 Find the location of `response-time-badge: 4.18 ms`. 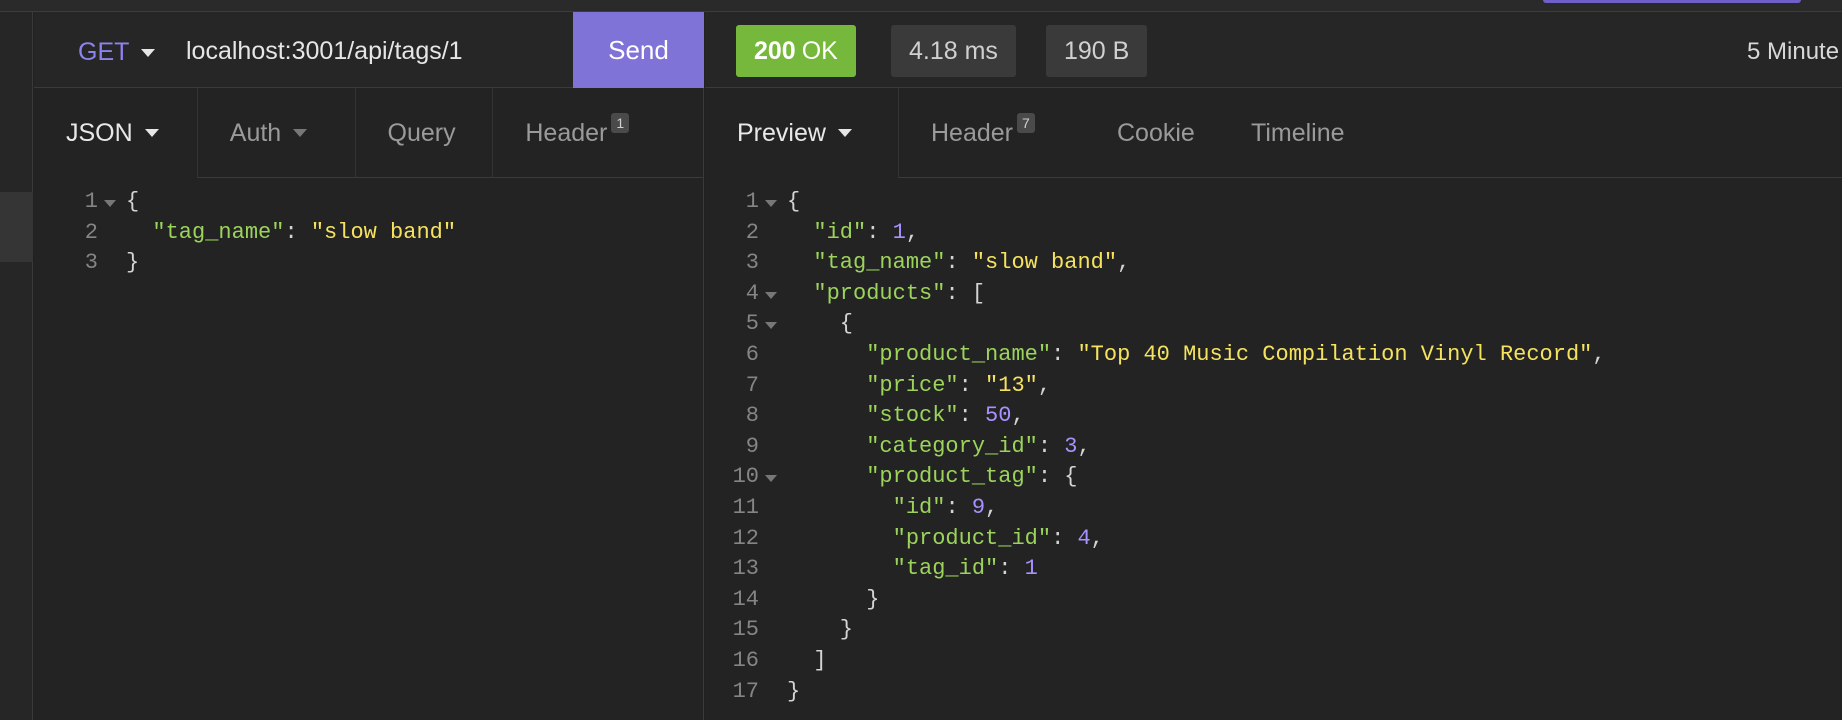

response-time-badge: 4.18 ms is located at coordinates (953, 51).